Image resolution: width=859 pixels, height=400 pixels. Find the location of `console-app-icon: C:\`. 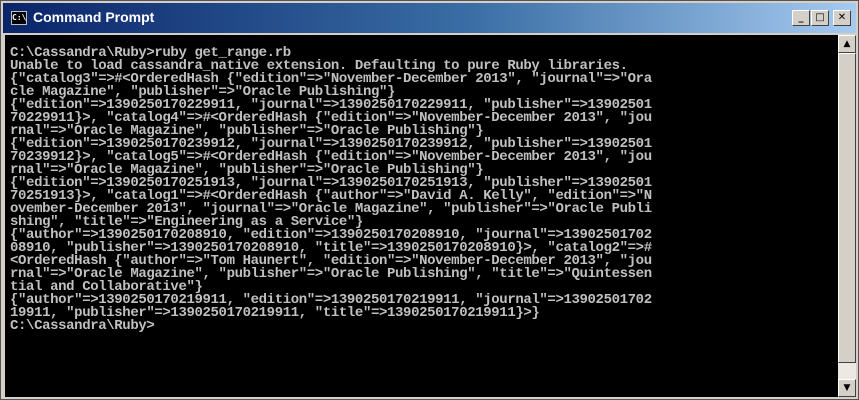

console-app-icon: C:\ is located at coordinates (19, 18).